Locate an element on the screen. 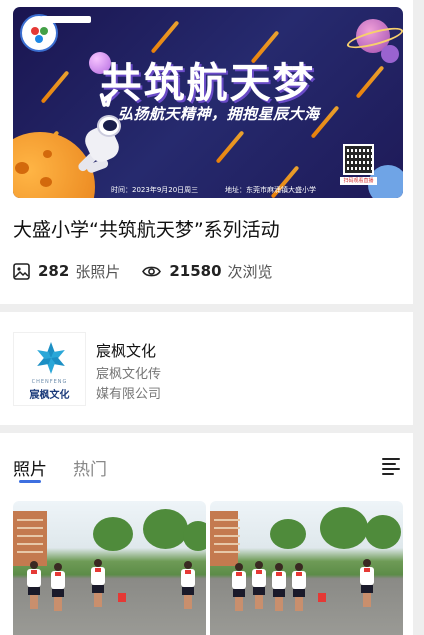 This screenshot has width=424, height=635. snowflake-logo-icon is located at coordinates (51, 358).